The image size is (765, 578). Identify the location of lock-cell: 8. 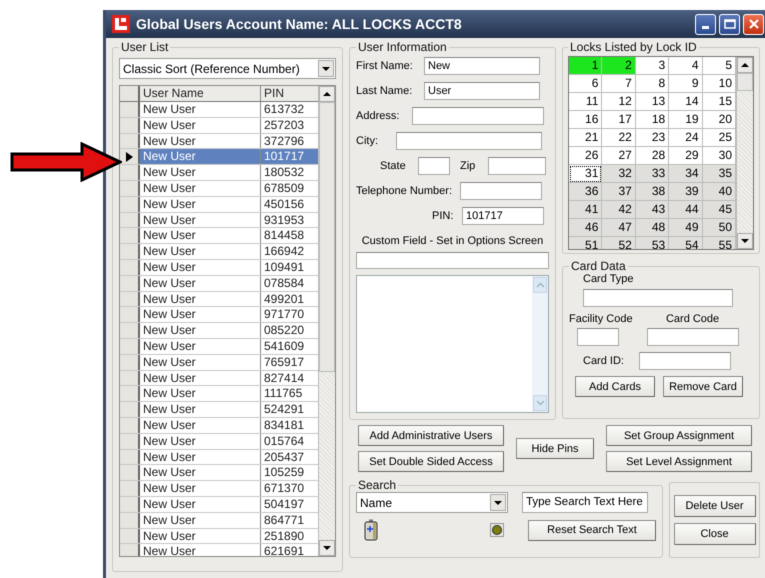
(653, 84).